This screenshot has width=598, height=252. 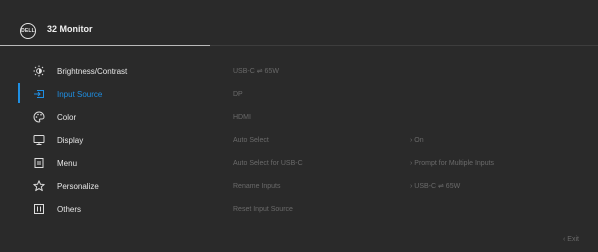 I want to click on option-label: DP, so click(x=238, y=94).